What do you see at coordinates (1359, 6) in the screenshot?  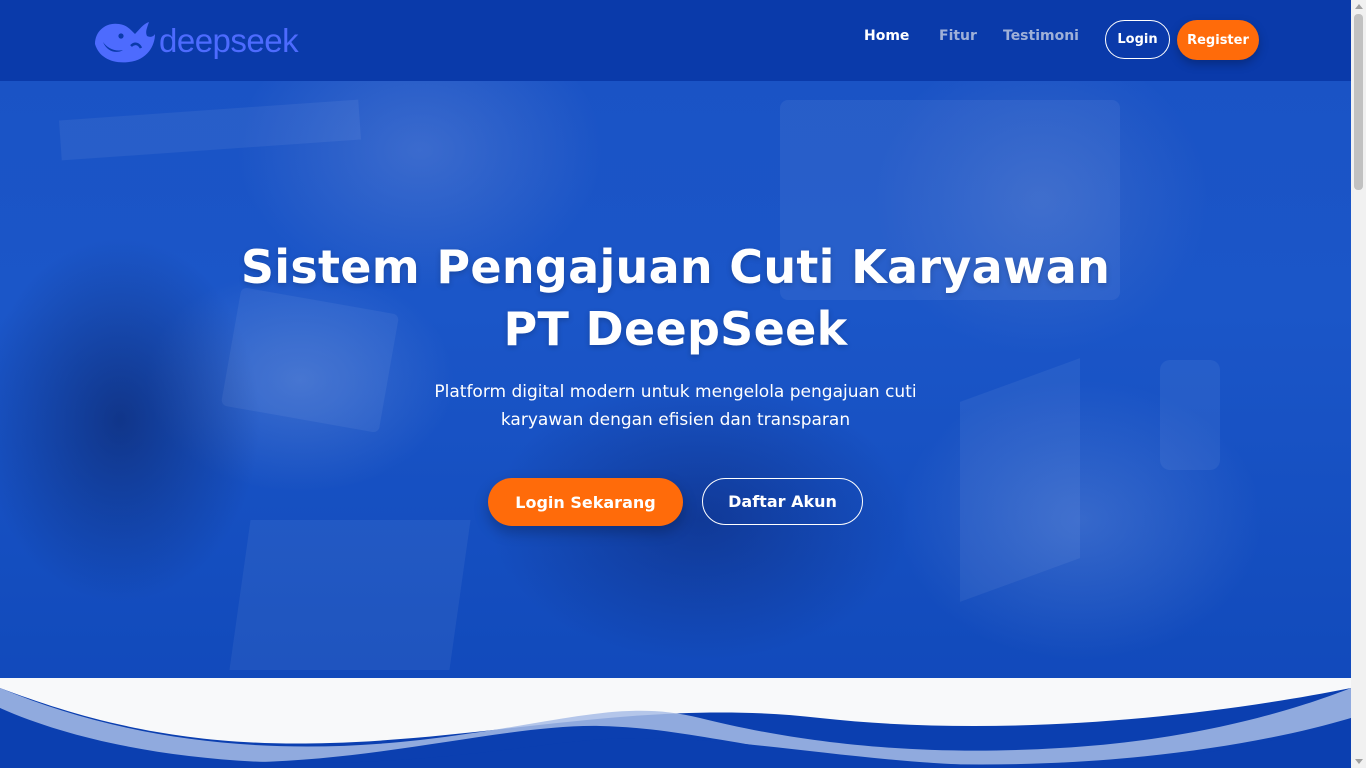 I see `scroll-up-arrow-icon` at bounding box center [1359, 6].